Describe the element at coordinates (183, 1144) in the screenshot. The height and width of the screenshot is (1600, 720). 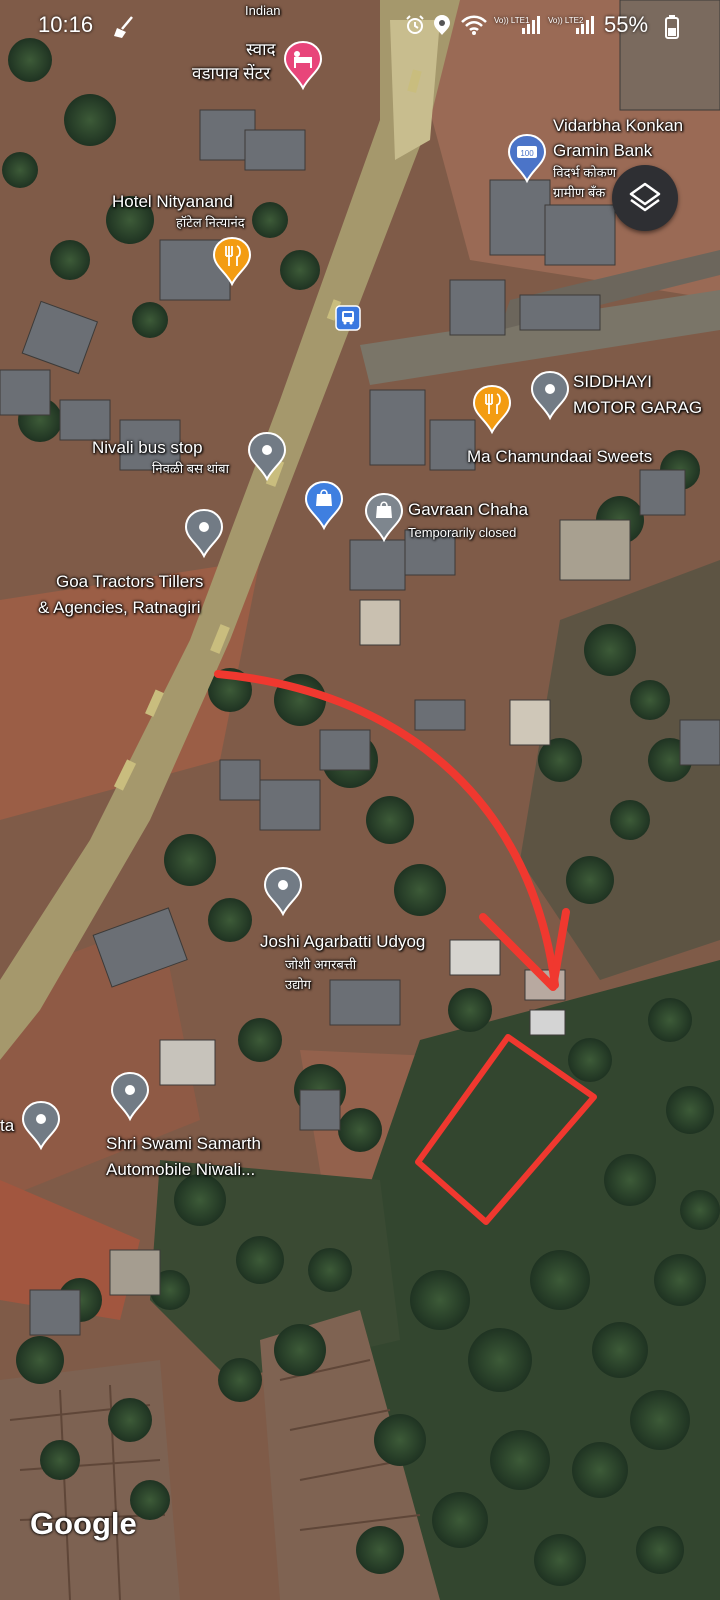
I see `place-label: Shri Swami Samarth` at that location.